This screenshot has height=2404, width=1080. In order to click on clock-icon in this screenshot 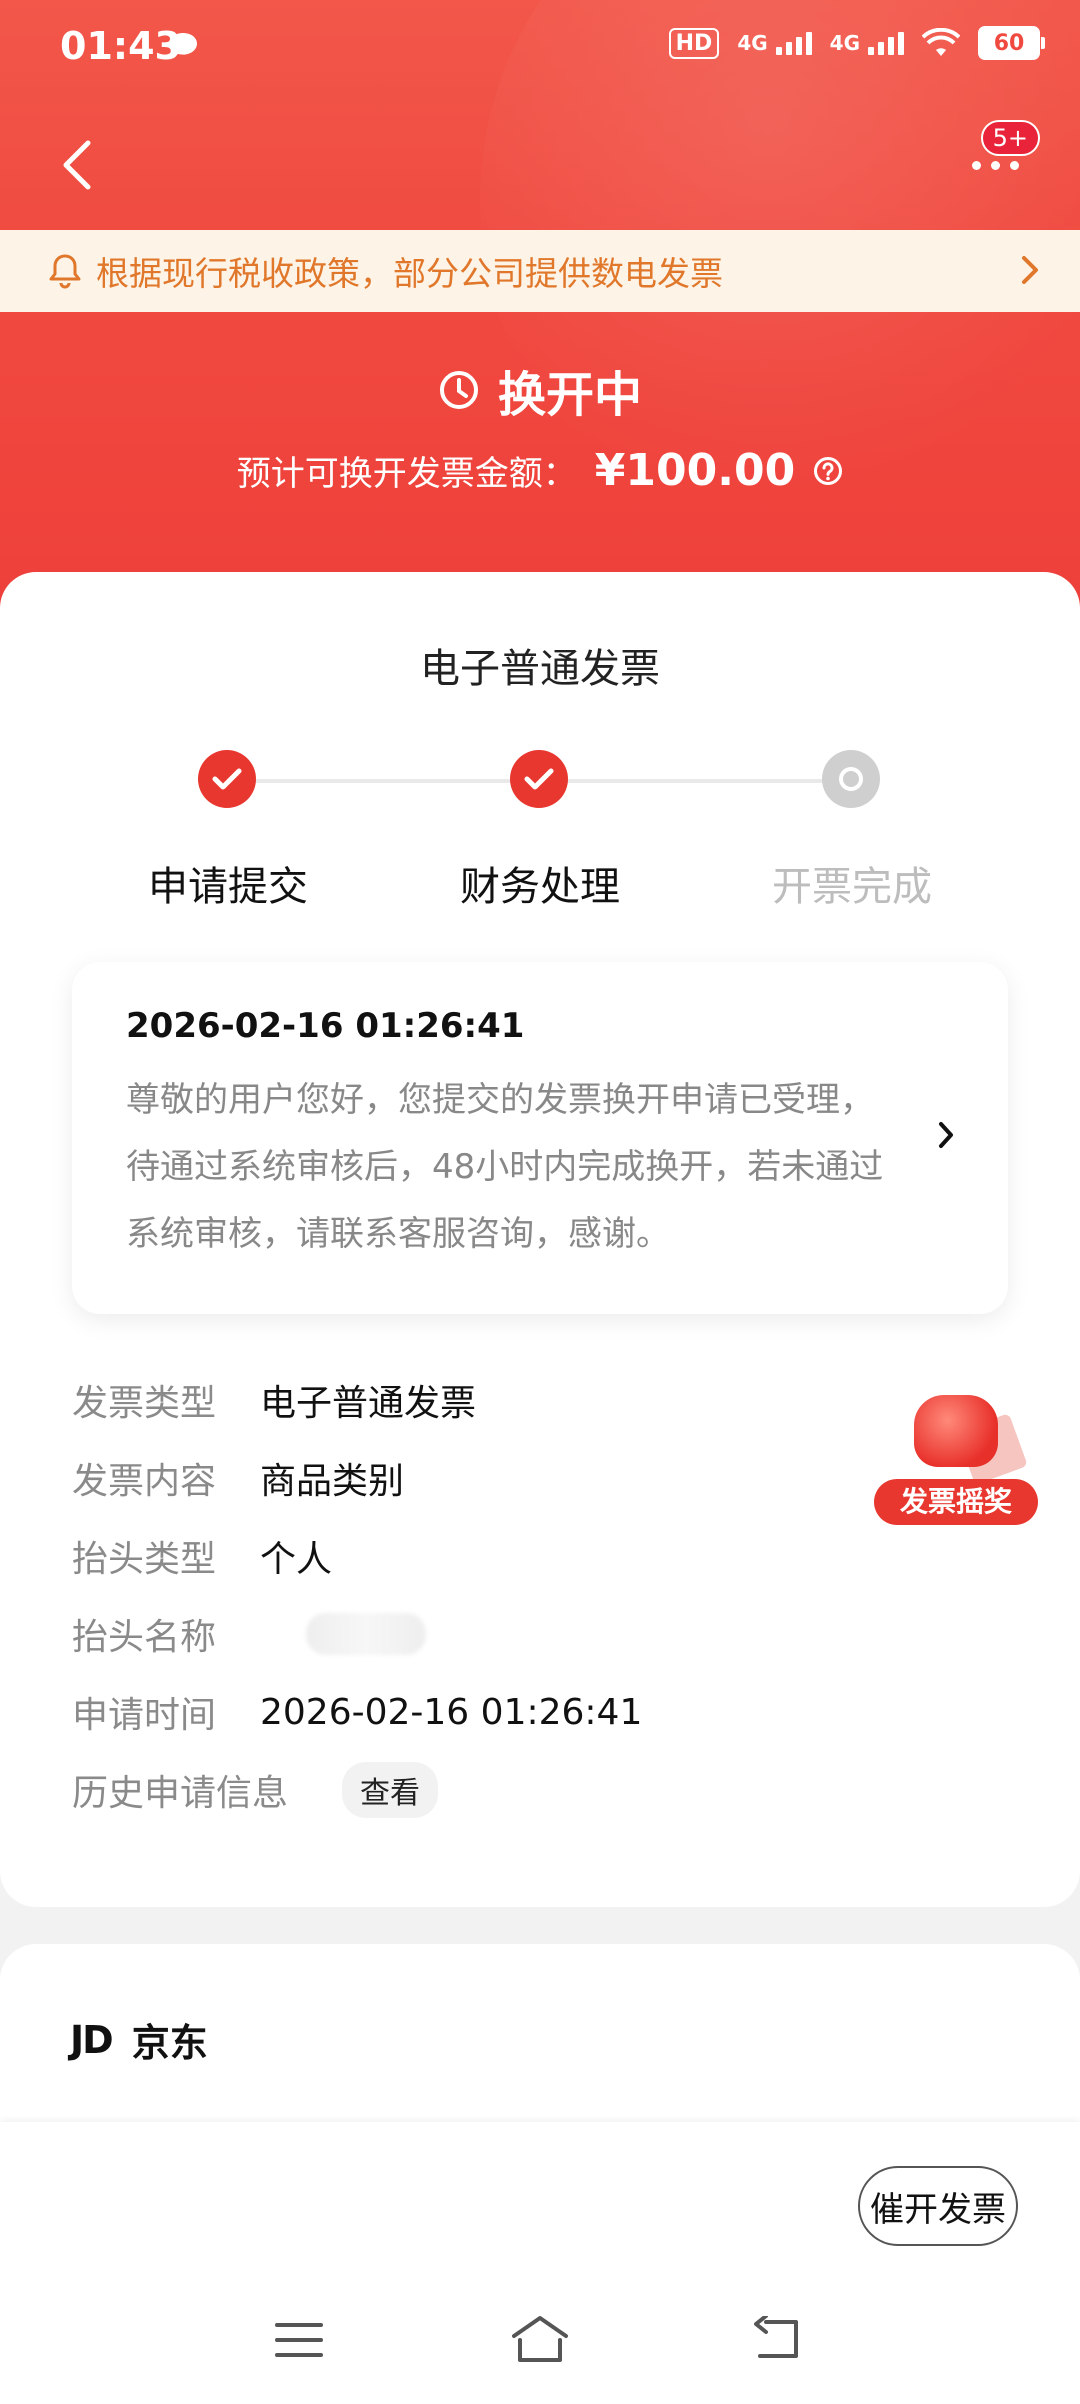, I will do `click(458, 390)`.